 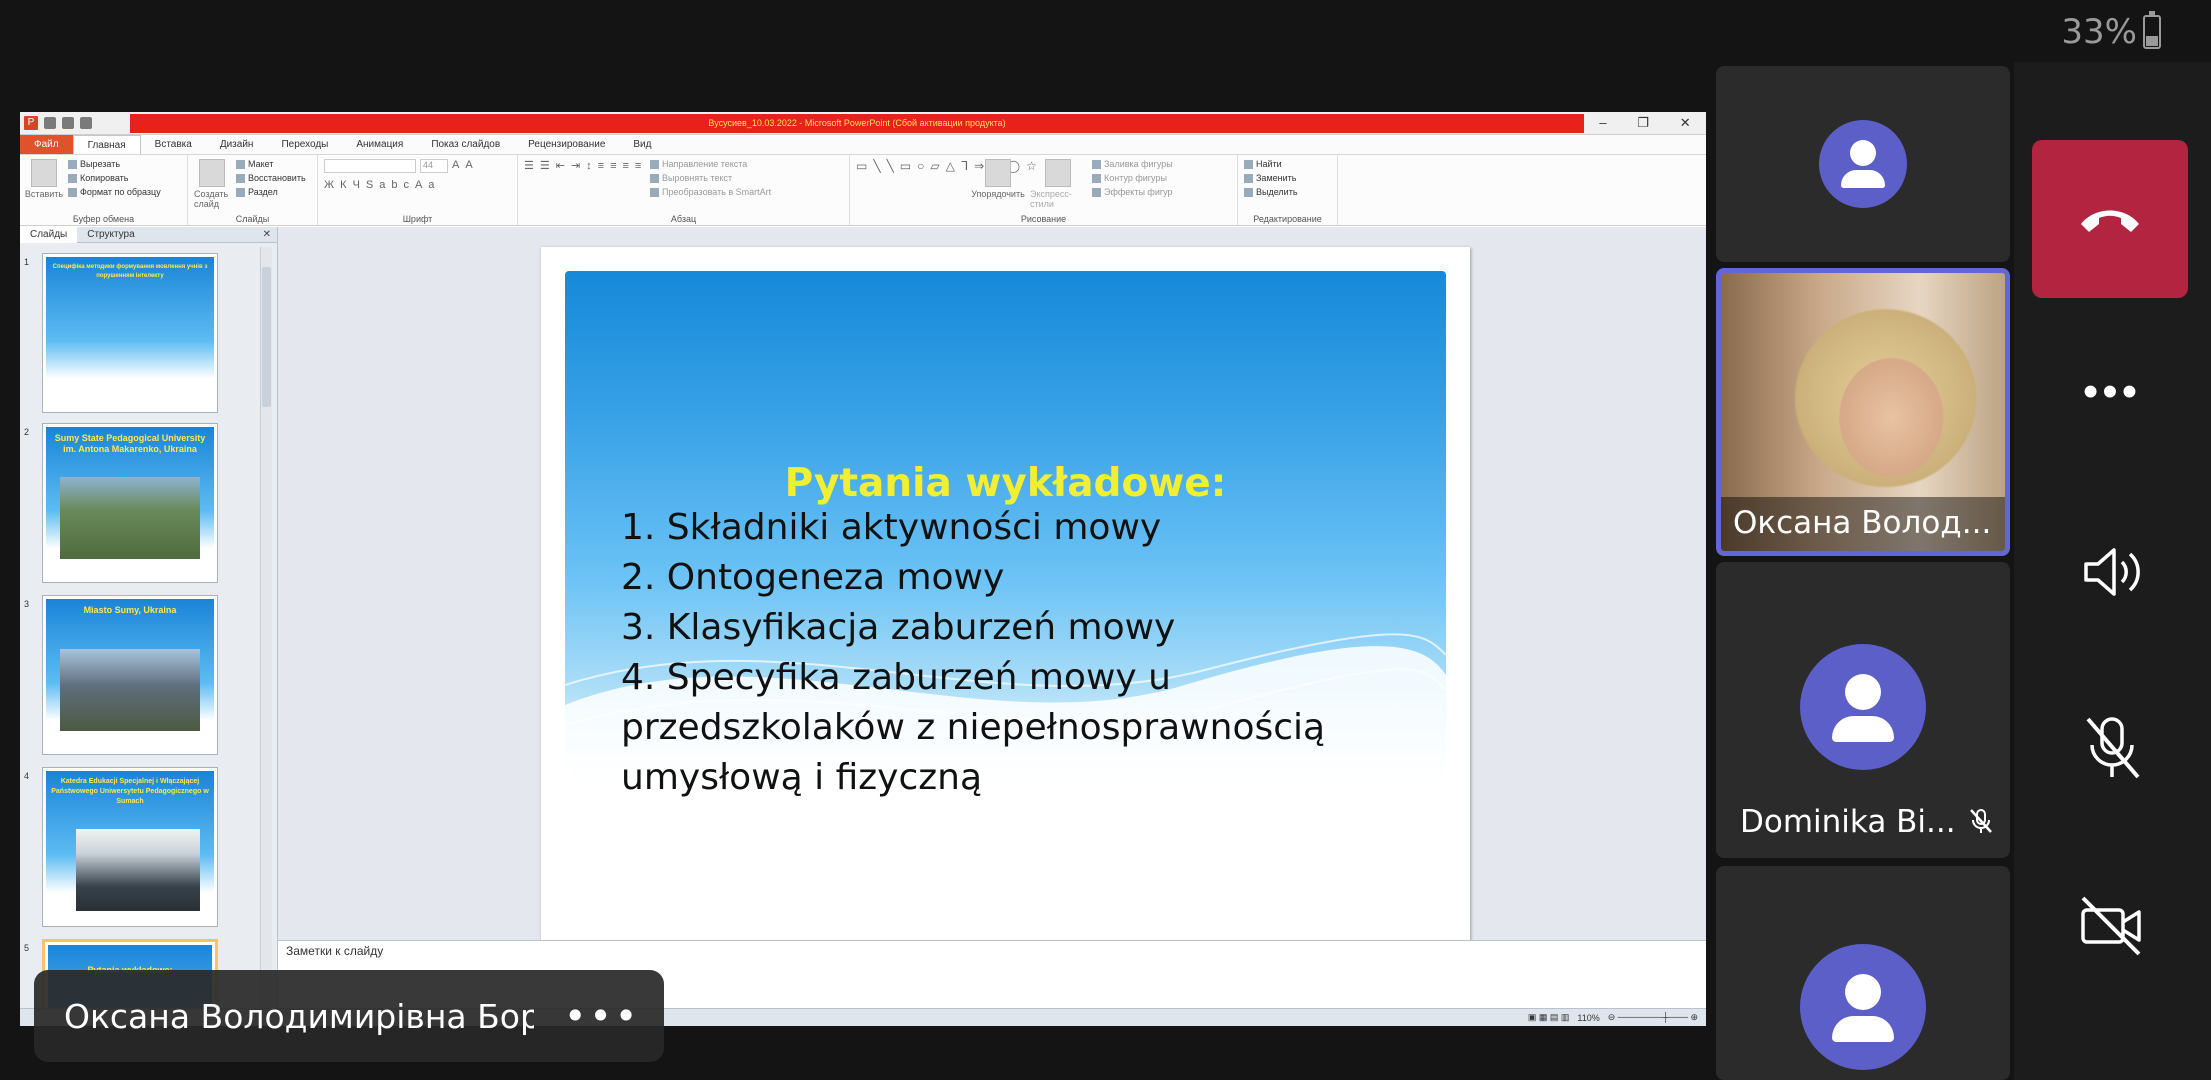 What do you see at coordinates (270, 234) in the screenshot?
I see `panel-close-icon: ✕` at bounding box center [270, 234].